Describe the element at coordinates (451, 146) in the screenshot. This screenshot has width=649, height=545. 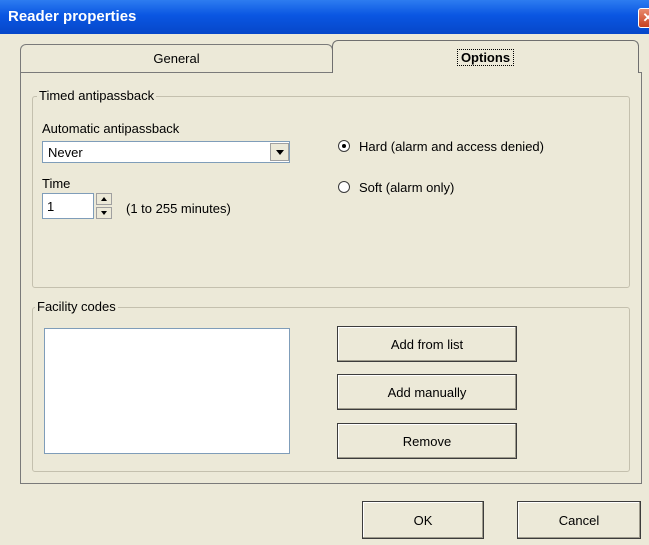
I see `radio-hard-label: Hard (alarm and access denied)` at that location.